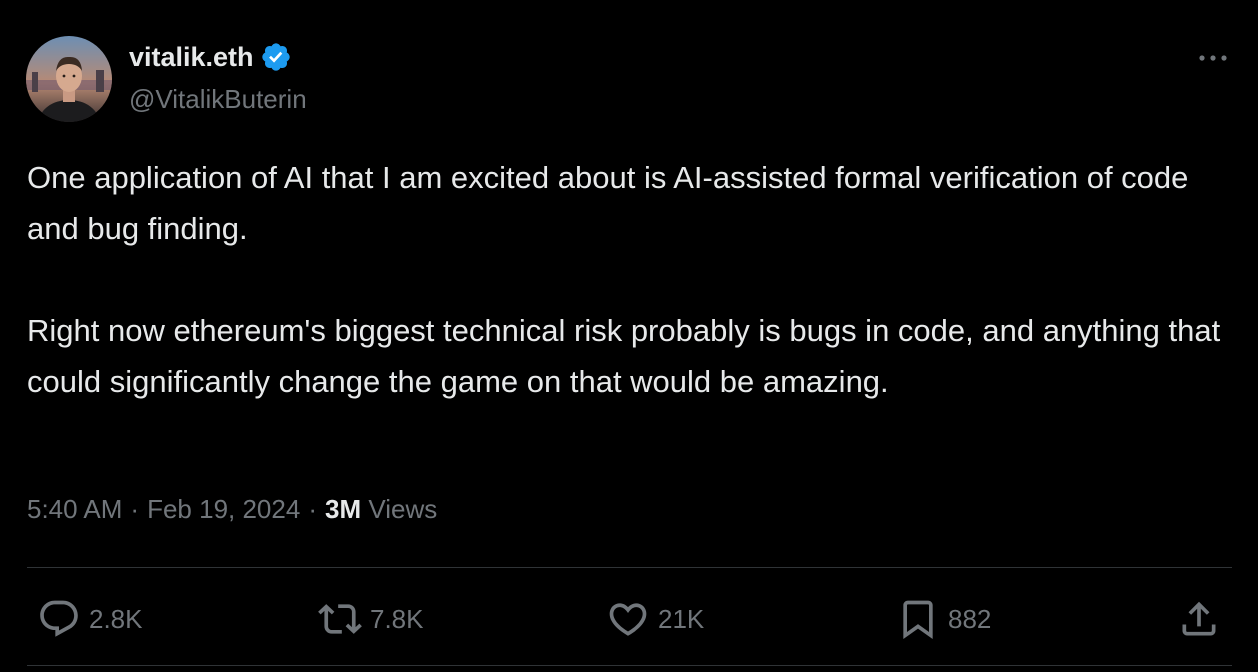 Image resolution: width=1258 pixels, height=672 pixels. Describe the element at coordinates (223, 509) in the screenshot. I see `tweet-date: Feb 19, 2024` at that location.